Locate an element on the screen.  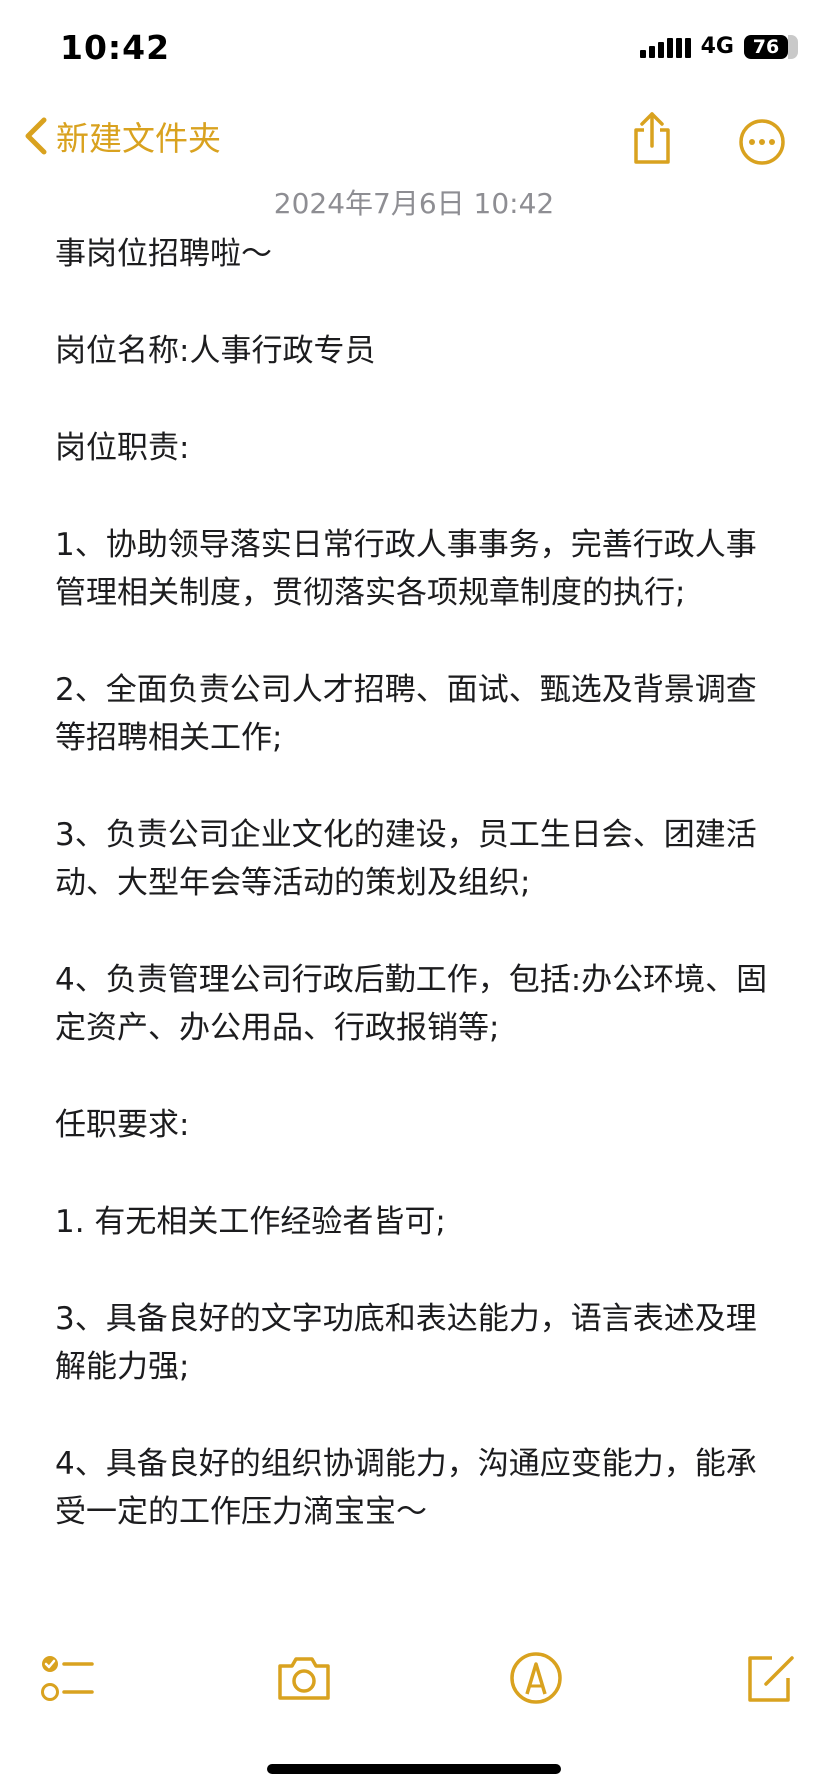
cellular-signal-icon is located at coordinates (665, 47).